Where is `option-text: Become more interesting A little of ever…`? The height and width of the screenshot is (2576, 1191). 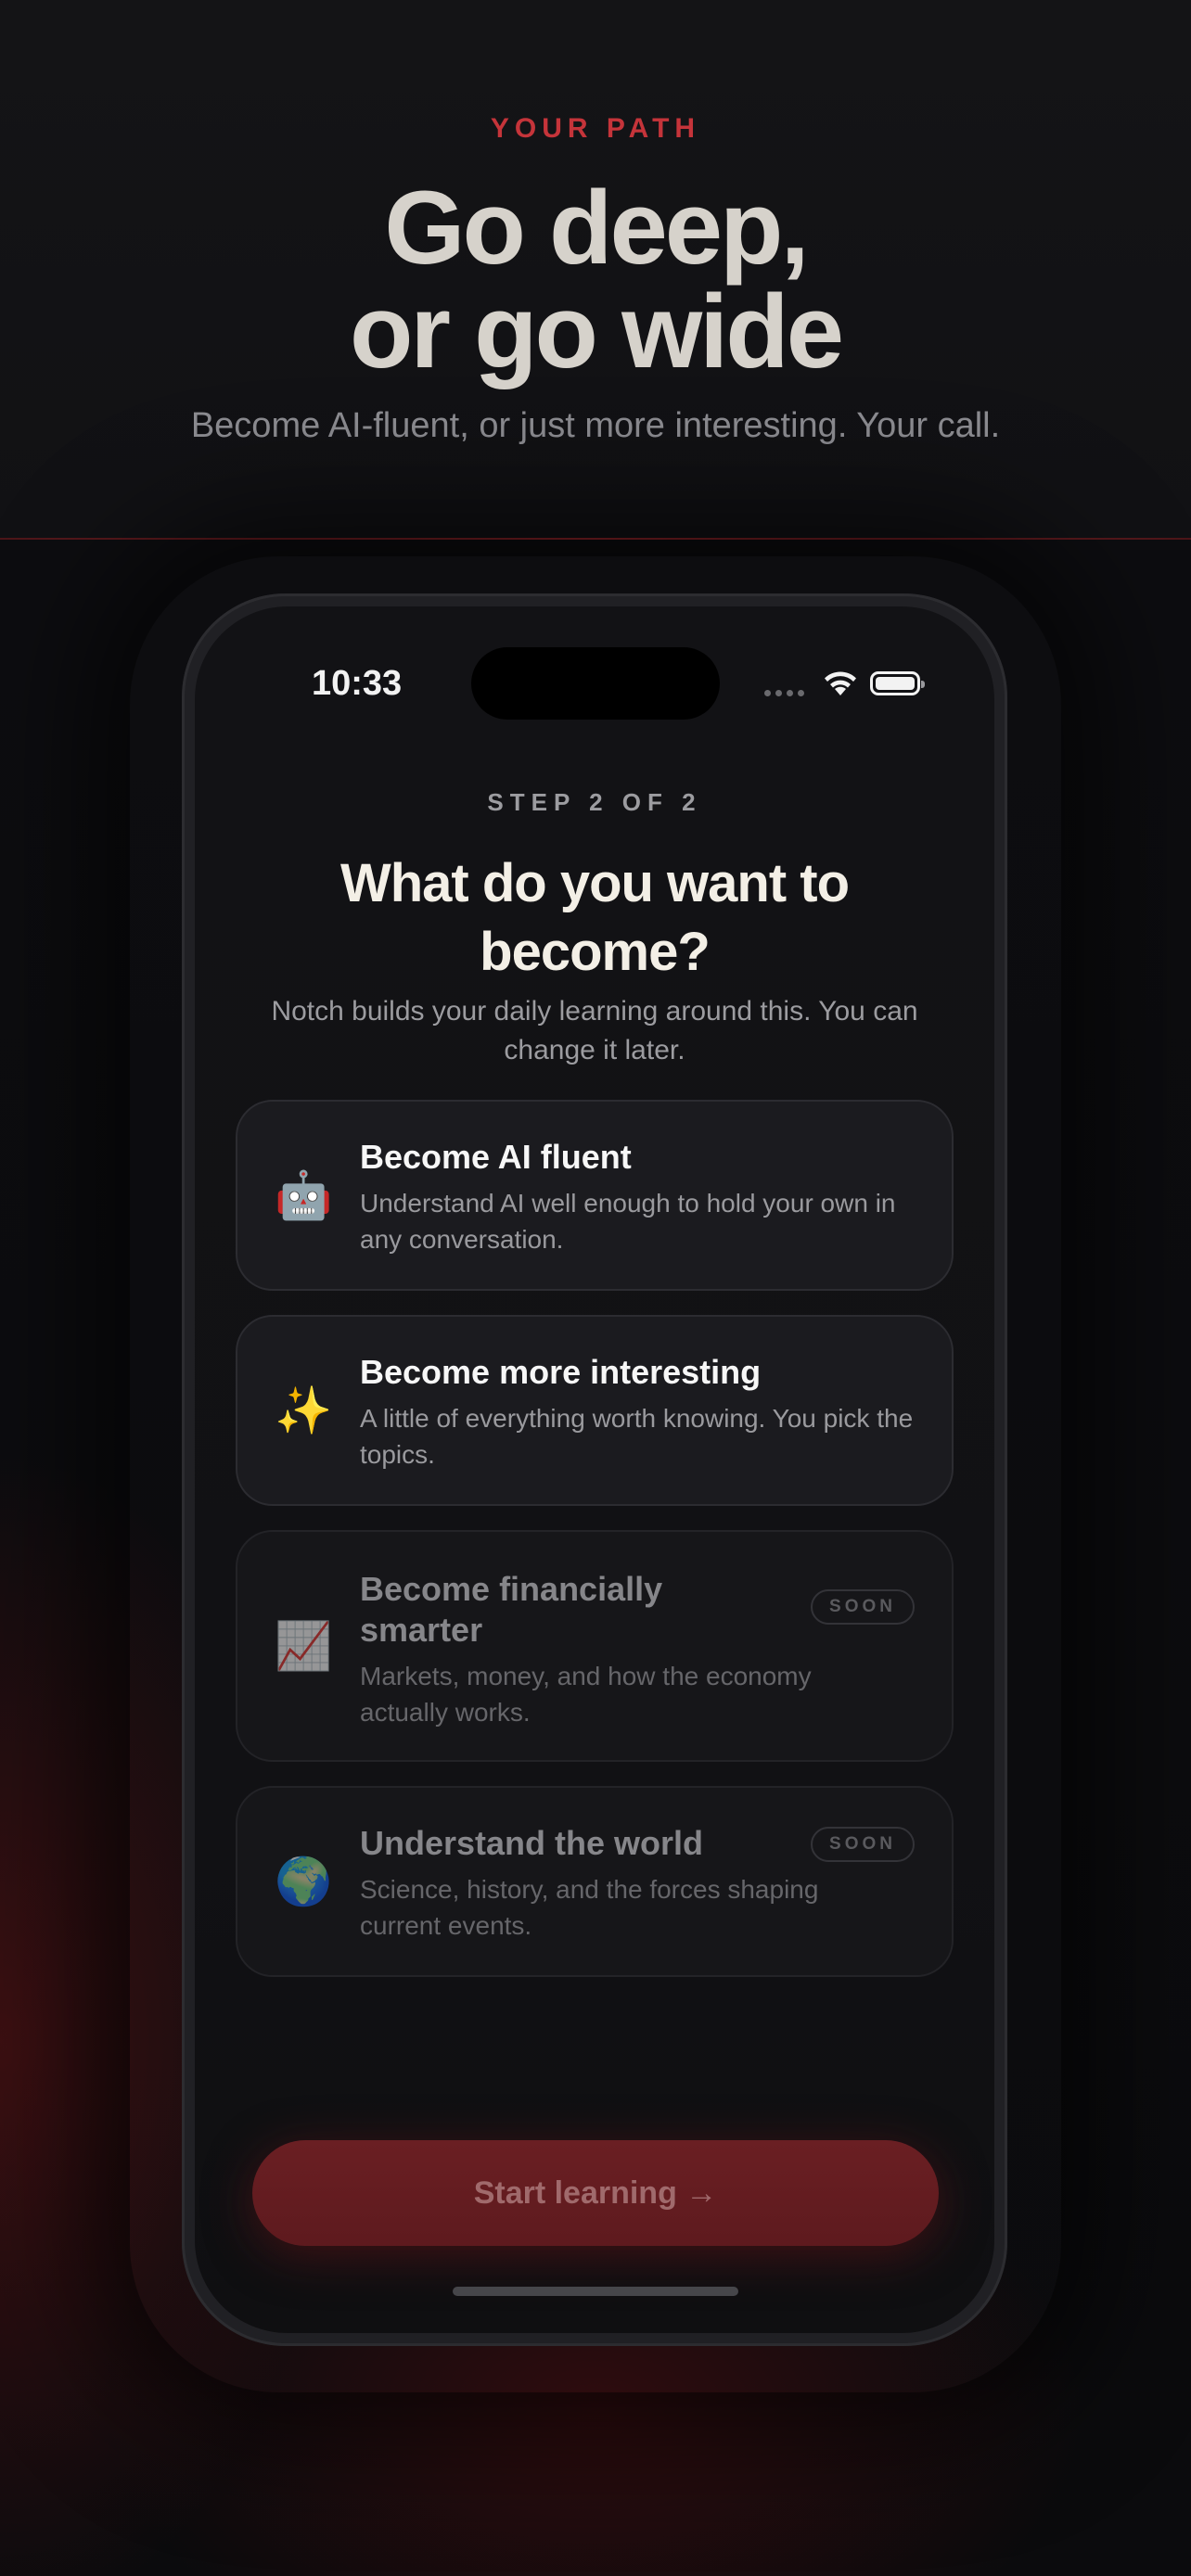 option-text: Become more interesting A little of ever… is located at coordinates (637, 1412).